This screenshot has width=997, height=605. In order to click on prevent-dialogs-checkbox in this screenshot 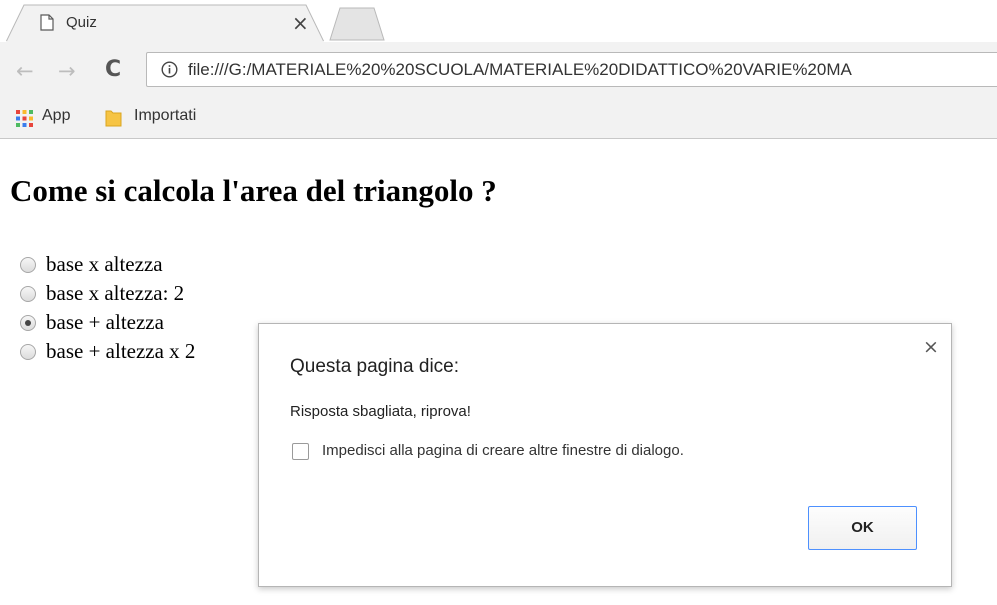, I will do `click(300, 451)`.